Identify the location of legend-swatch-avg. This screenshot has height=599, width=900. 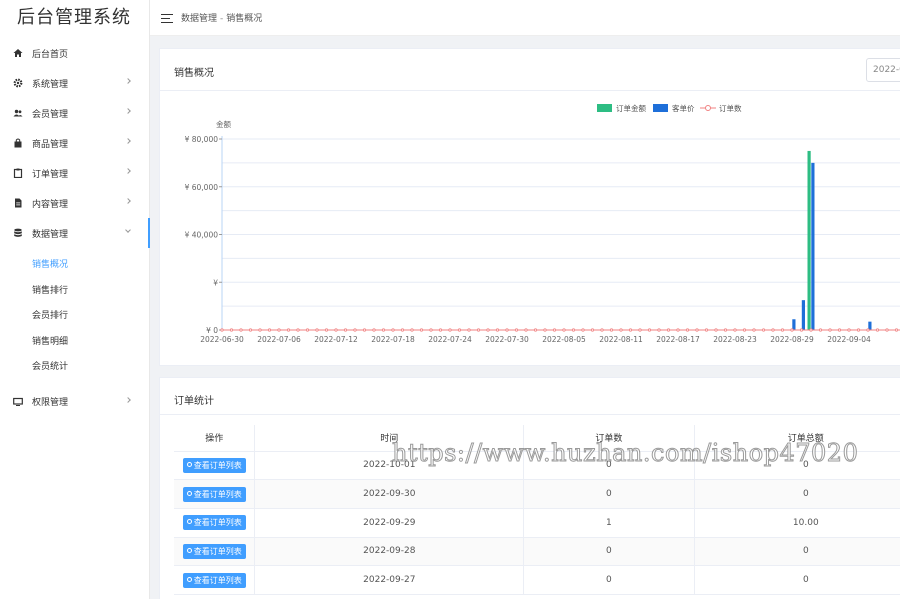
(660, 108).